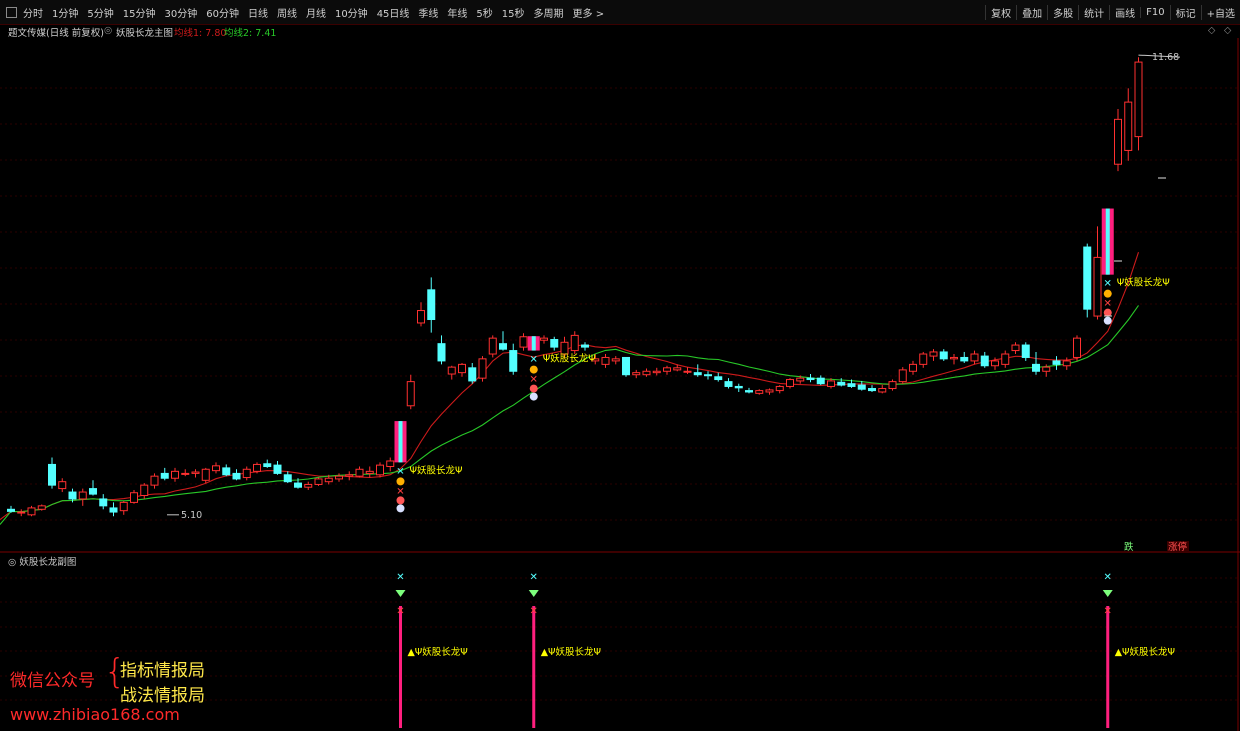  What do you see at coordinates (513, 12) in the screenshot?
I see `period-tab-14: 15秒` at bounding box center [513, 12].